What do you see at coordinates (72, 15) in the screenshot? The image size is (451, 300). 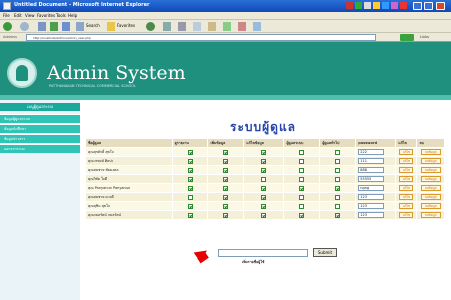 I see `menu-help: Help` at bounding box center [72, 15].